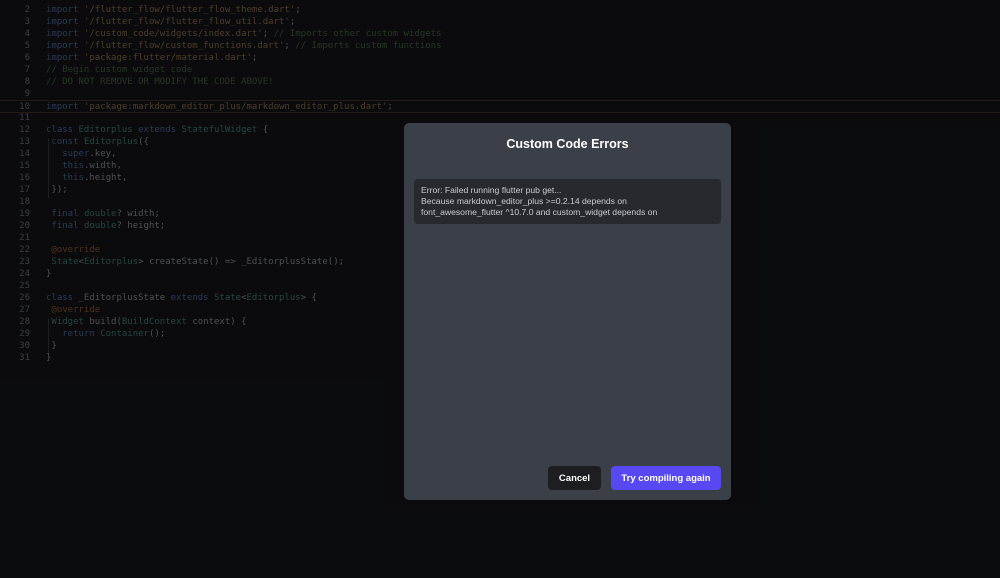 This screenshot has width=1000, height=578. What do you see at coordinates (567, 144) in the screenshot?
I see `dialog-title: Custom Code Errors` at bounding box center [567, 144].